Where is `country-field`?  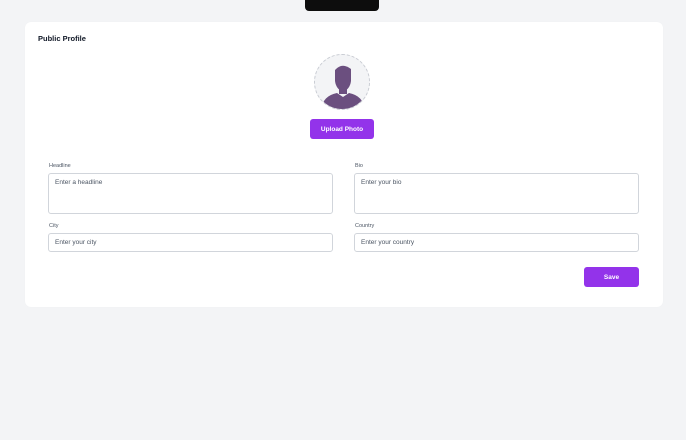 country-field is located at coordinates (496, 242).